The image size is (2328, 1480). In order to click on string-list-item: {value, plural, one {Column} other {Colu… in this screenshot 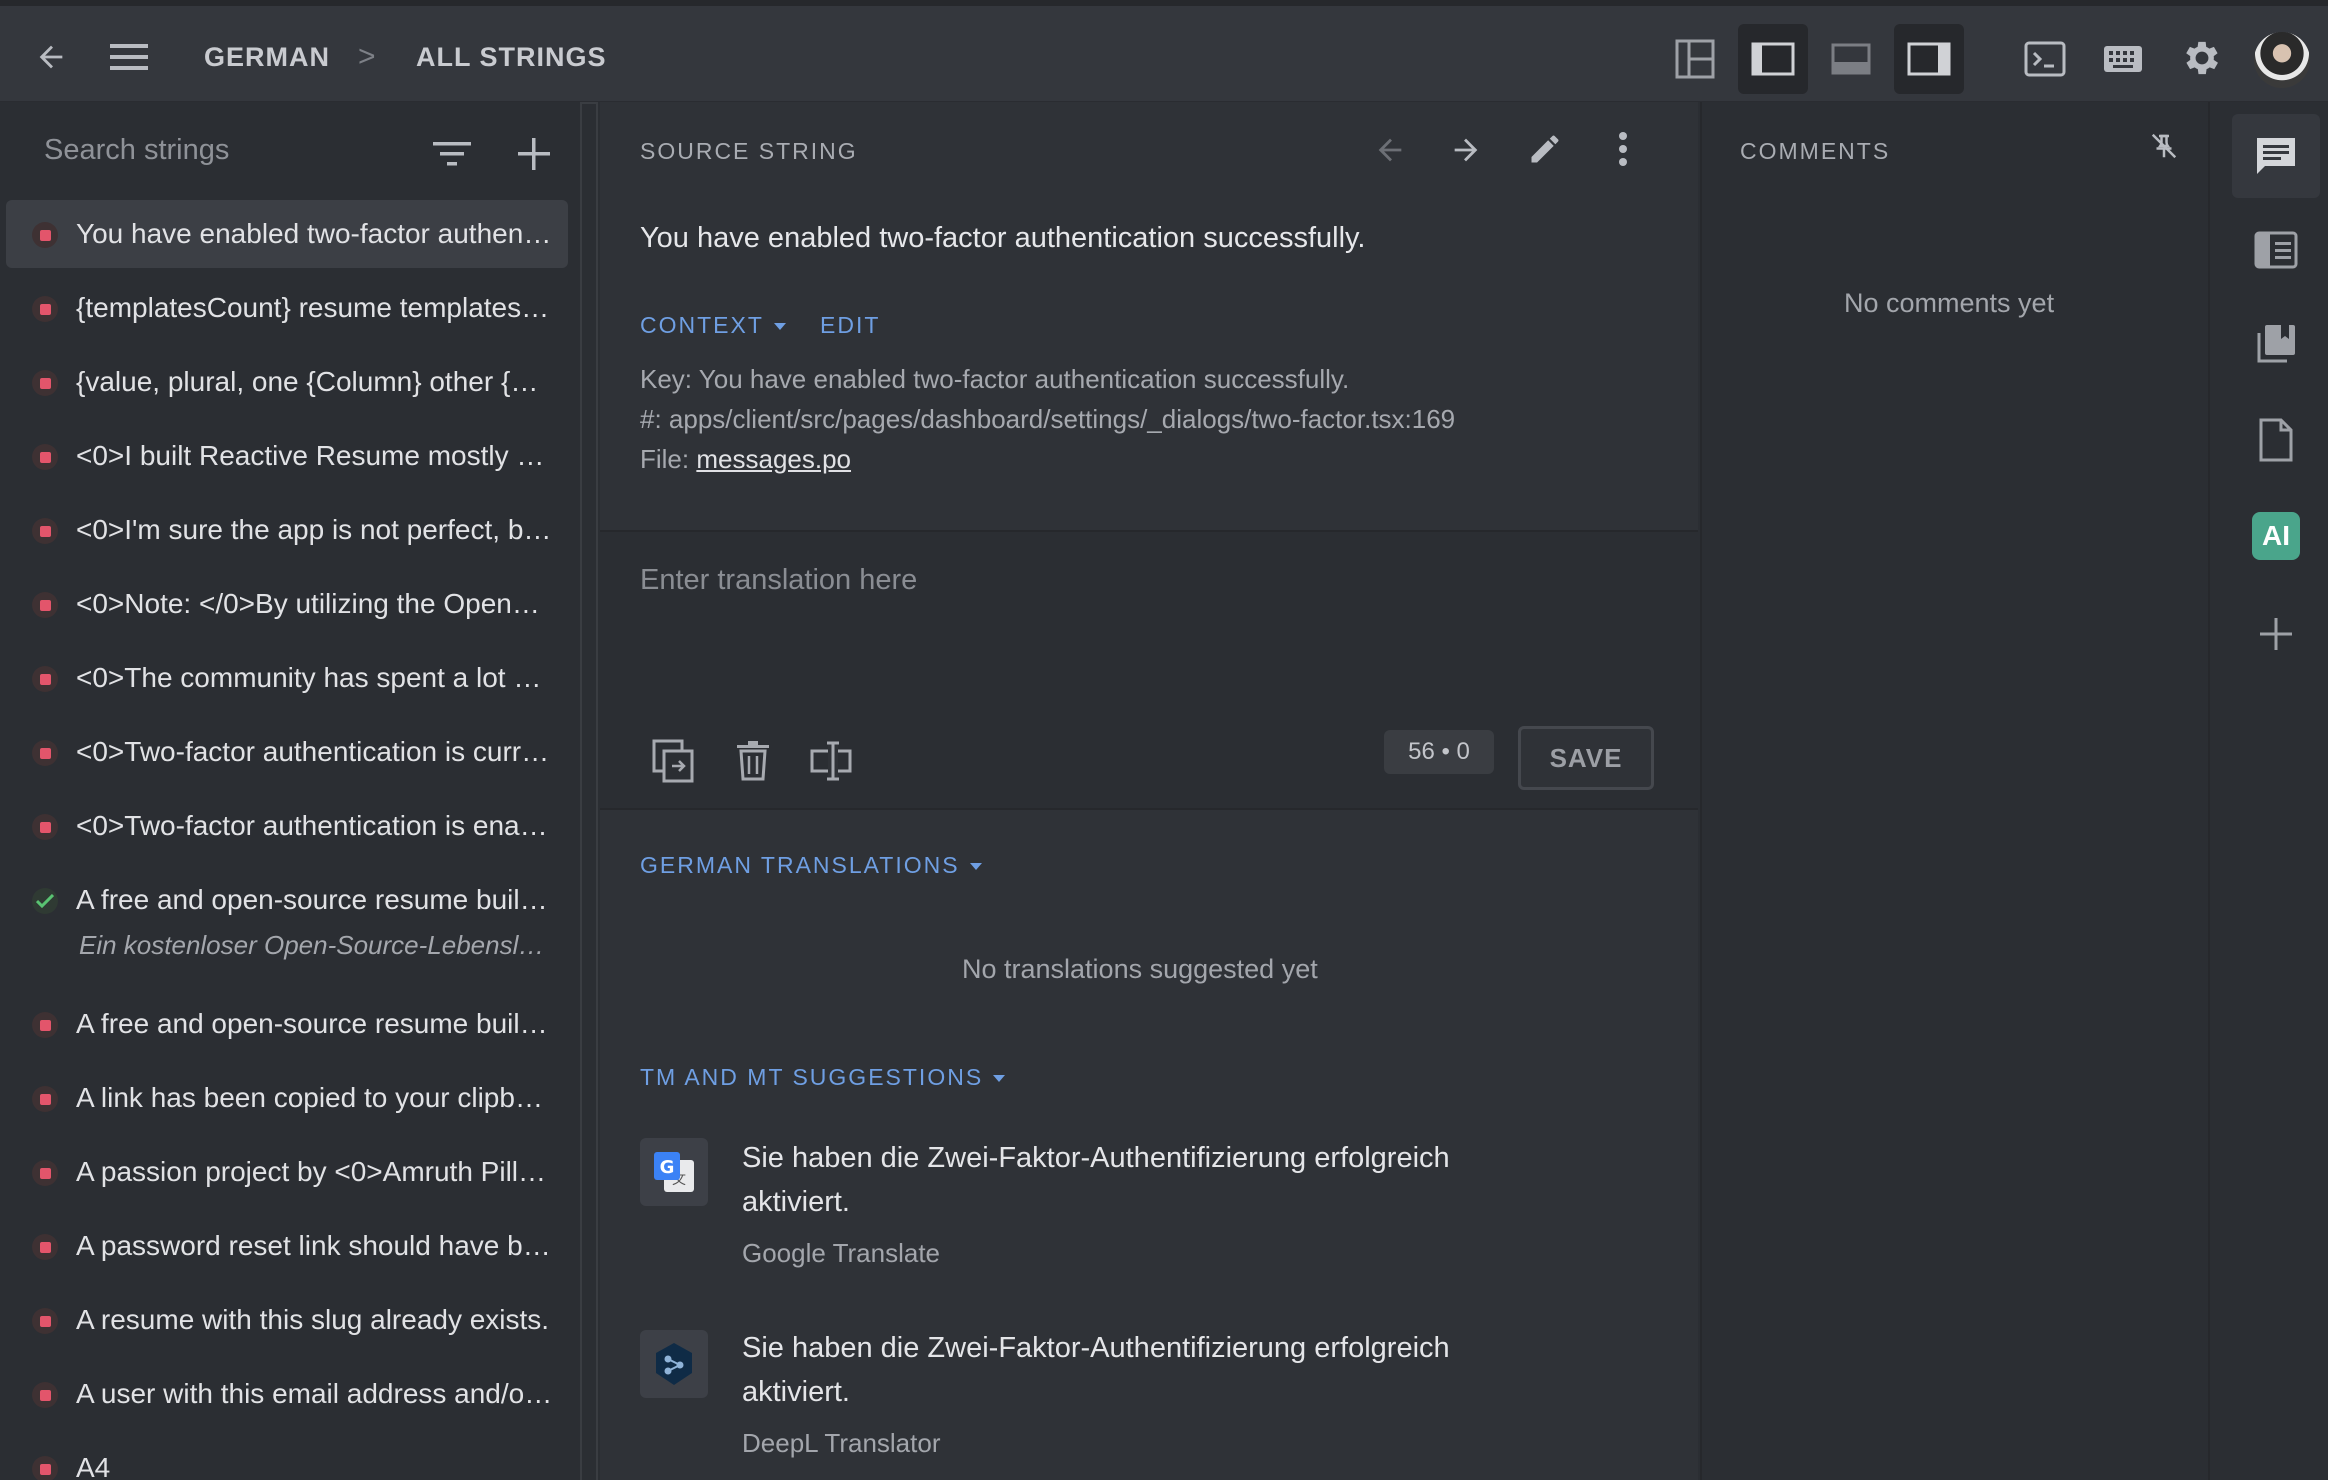, I will do `click(287, 382)`.